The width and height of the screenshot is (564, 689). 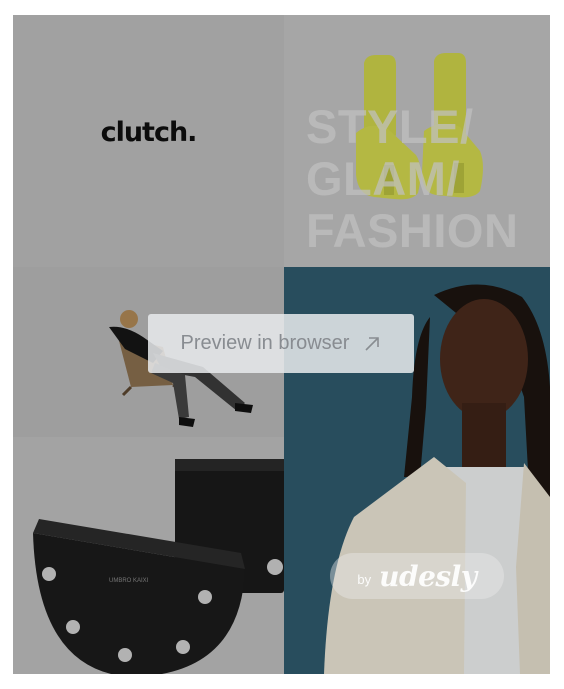 I want to click on glam-line: GLAM/, so click(x=383, y=178).